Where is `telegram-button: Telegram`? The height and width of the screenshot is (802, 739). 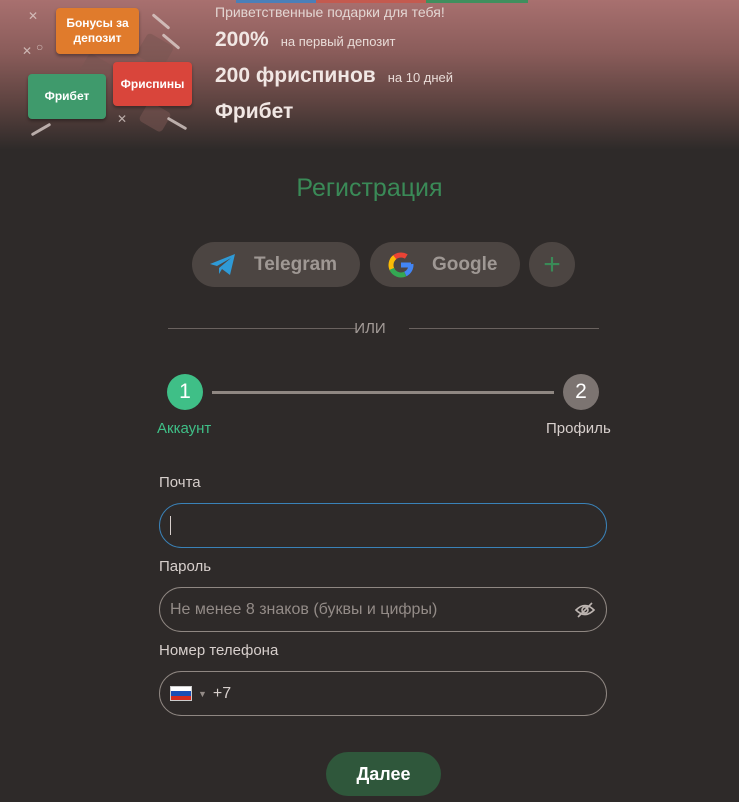
telegram-button: Telegram is located at coordinates (276, 264).